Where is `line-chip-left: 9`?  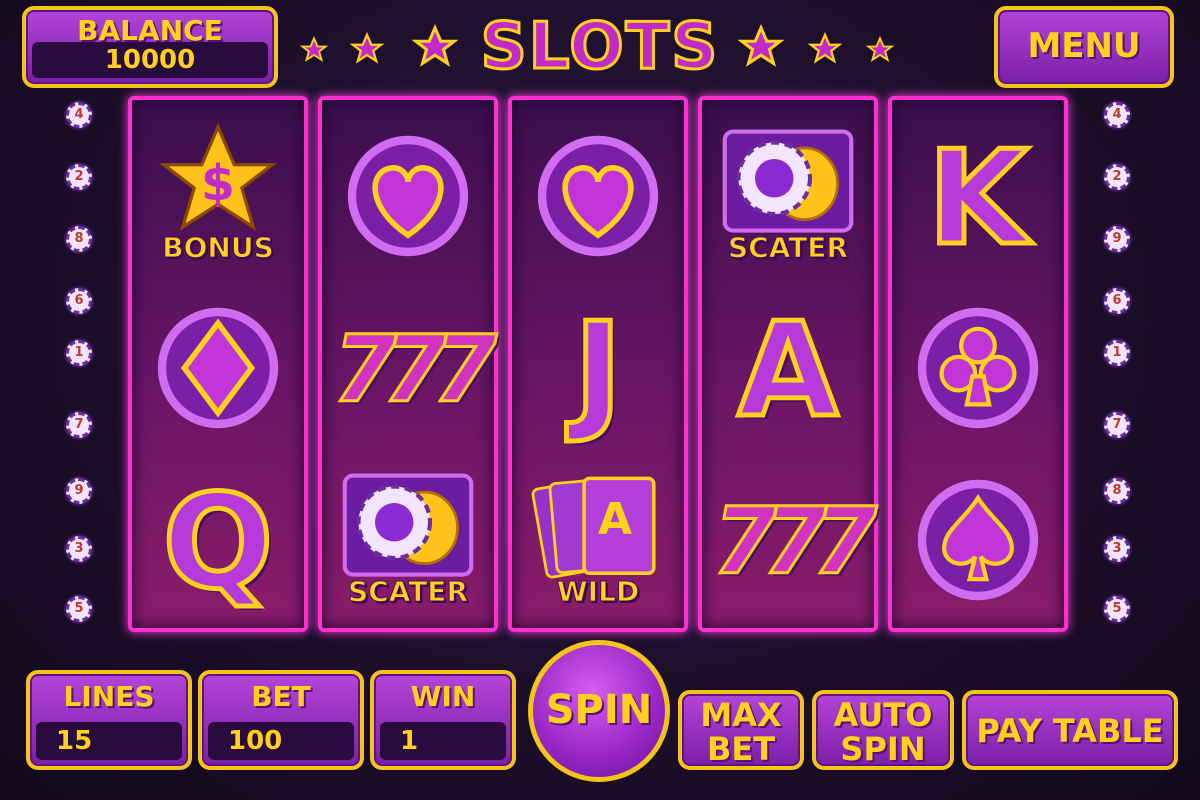 line-chip-left: 9 is located at coordinates (79, 491).